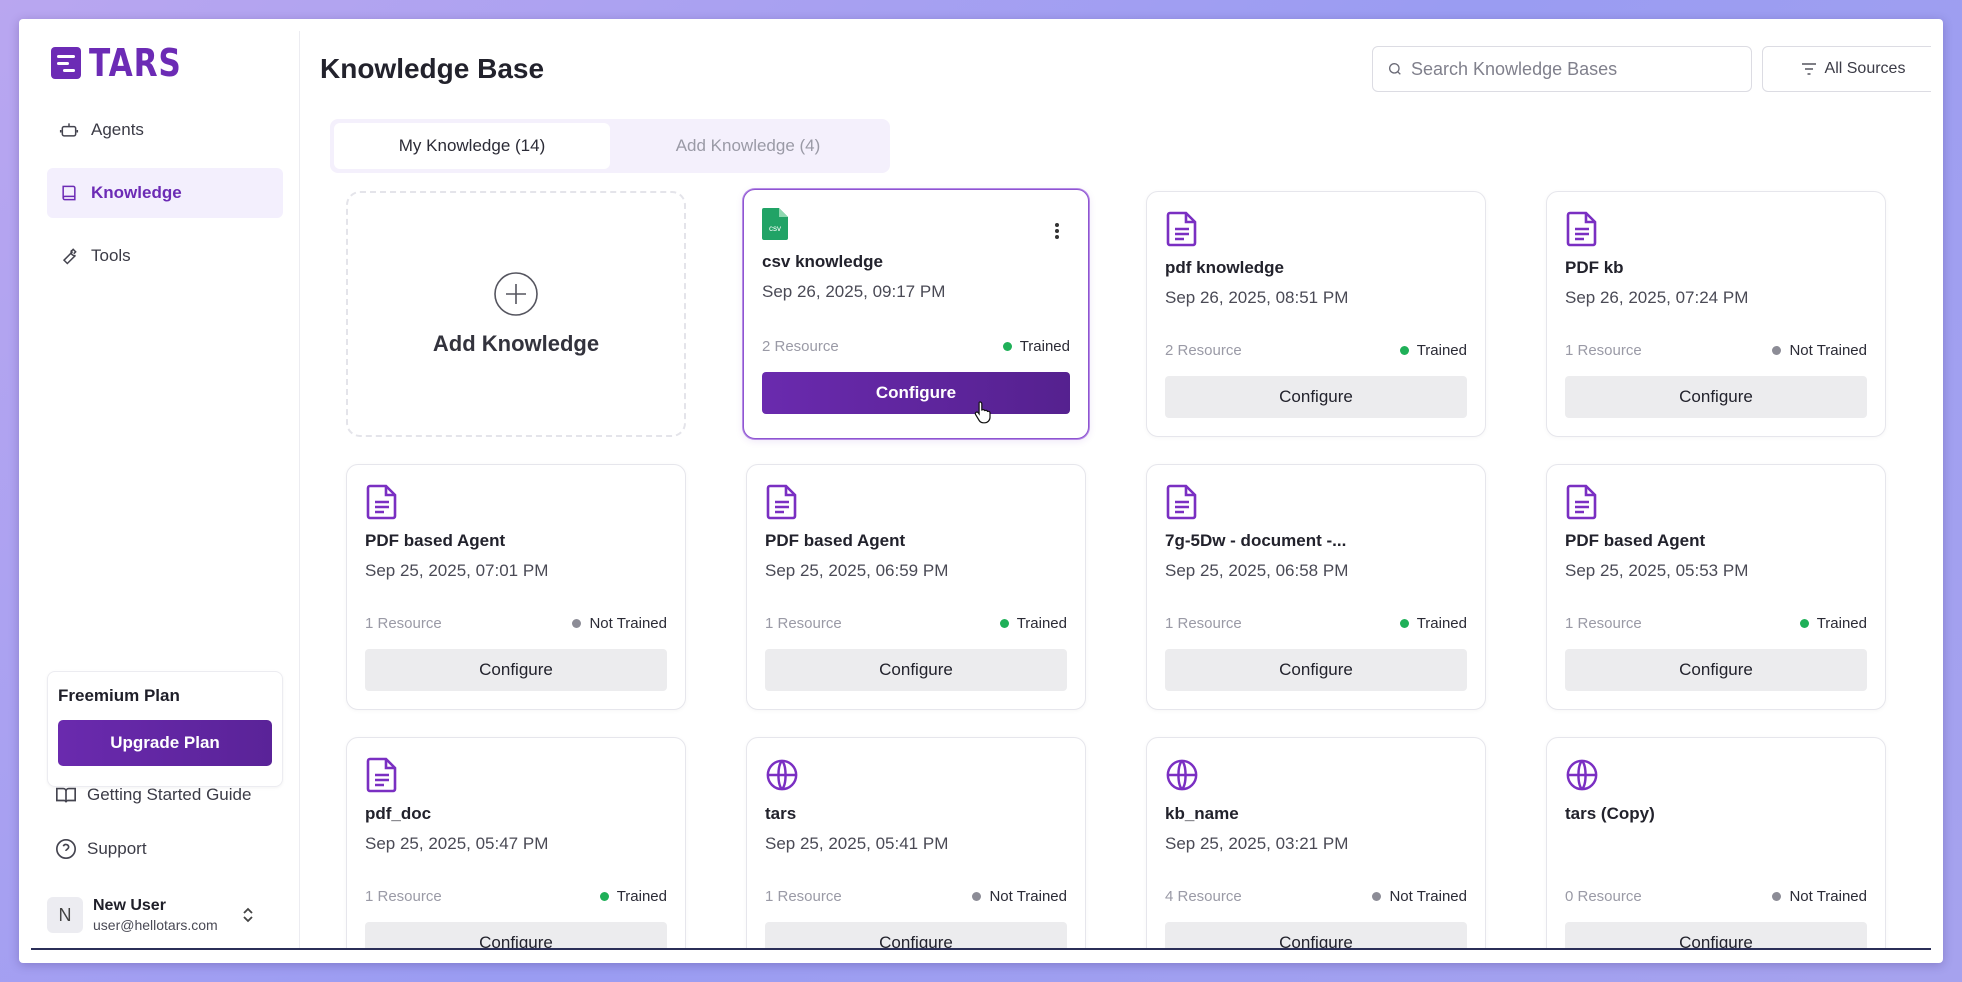  What do you see at coordinates (1395, 68) in the screenshot?
I see `search-icon` at bounding box center [1395, 68].